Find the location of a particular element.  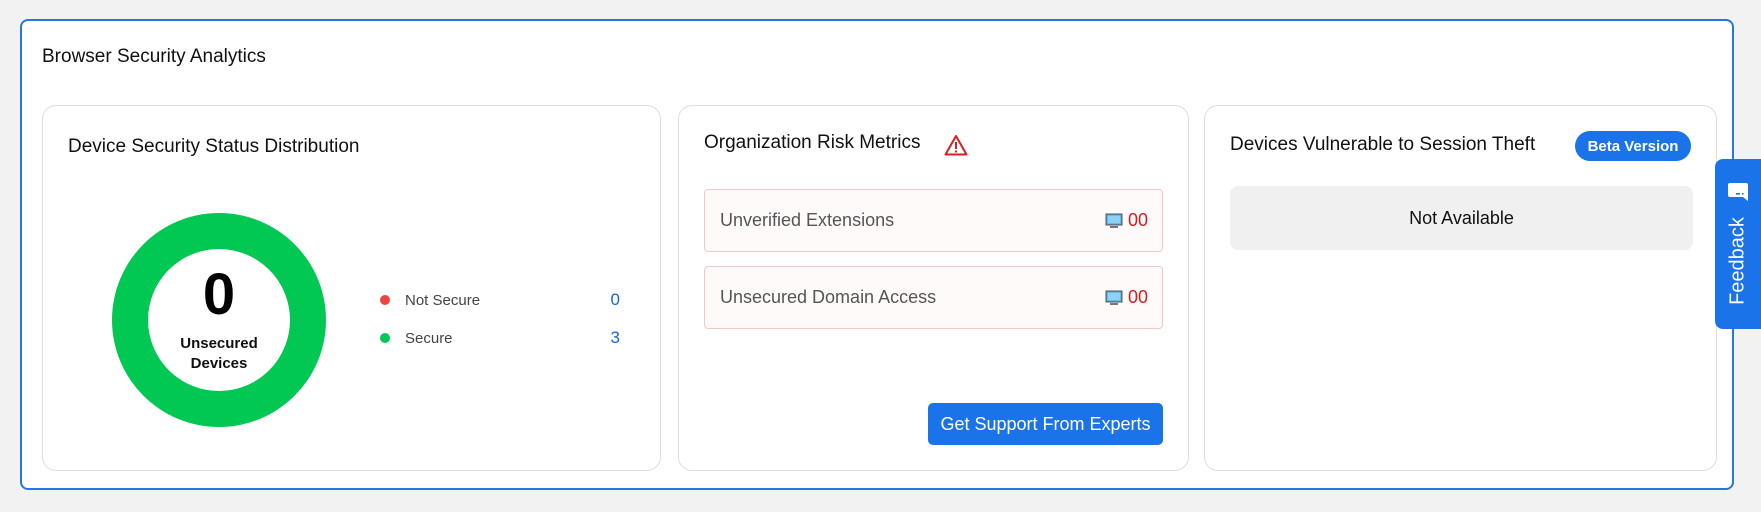

beta-version-badge: Beta Version is located at coordinates (1633, 146).